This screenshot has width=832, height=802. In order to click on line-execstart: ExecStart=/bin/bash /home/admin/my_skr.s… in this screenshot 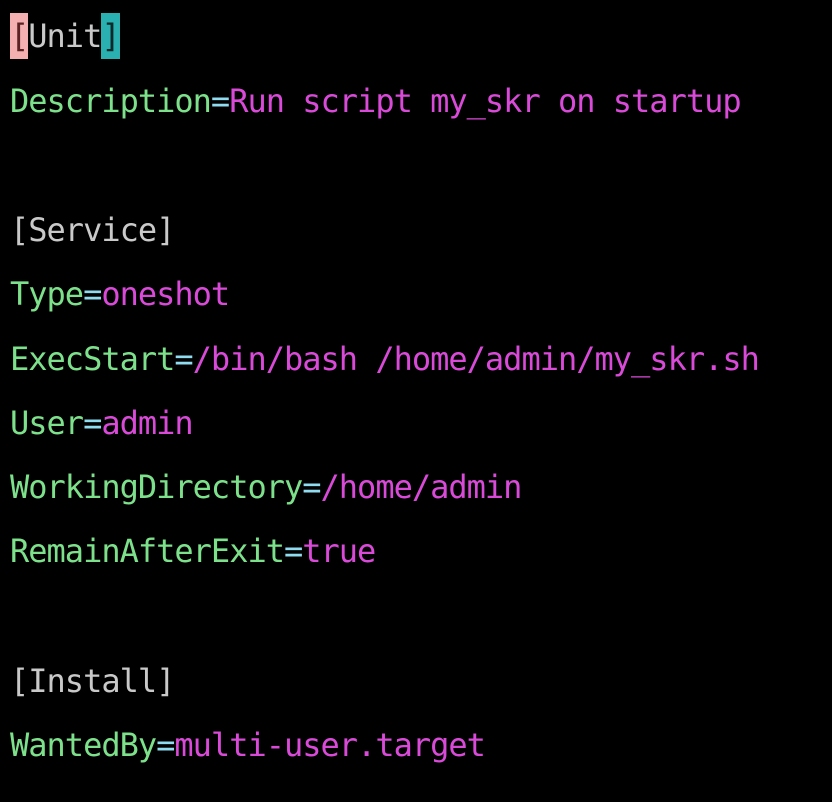, I will do `click(385, 359)`.